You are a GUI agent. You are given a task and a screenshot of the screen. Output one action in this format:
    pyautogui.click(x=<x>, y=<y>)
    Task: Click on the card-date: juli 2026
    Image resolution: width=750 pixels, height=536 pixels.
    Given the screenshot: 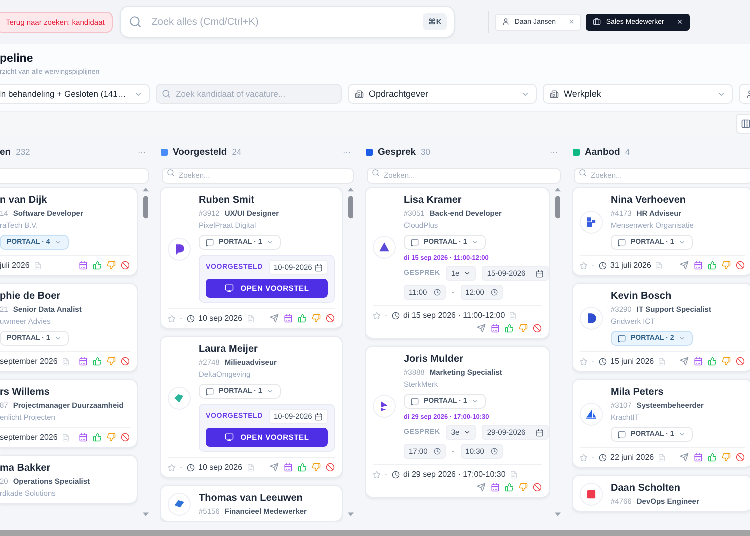 What is the action you would take?
    pyautogui.click(x=15, y=265)
    